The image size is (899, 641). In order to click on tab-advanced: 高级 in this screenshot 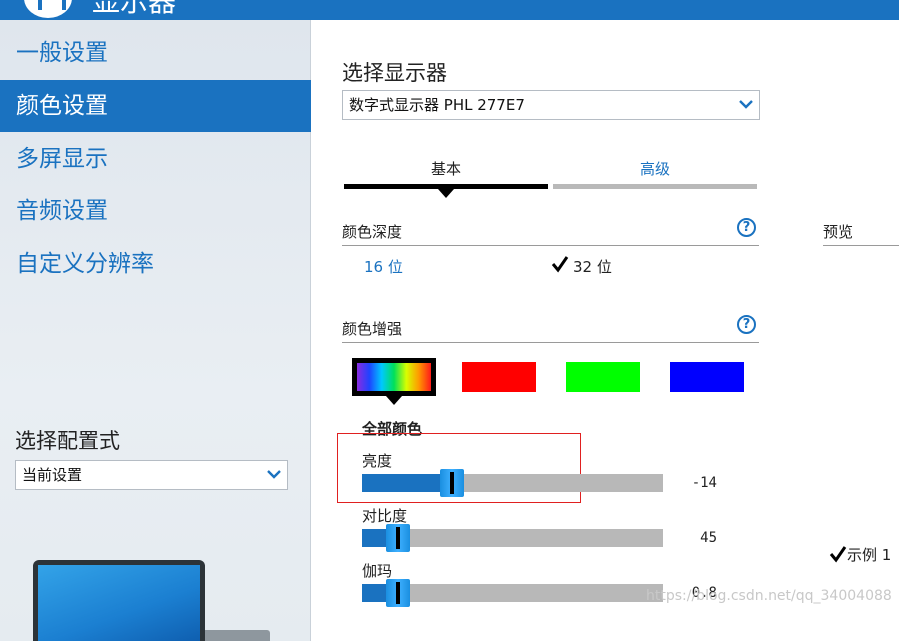, I will do `click(655, 173)`.